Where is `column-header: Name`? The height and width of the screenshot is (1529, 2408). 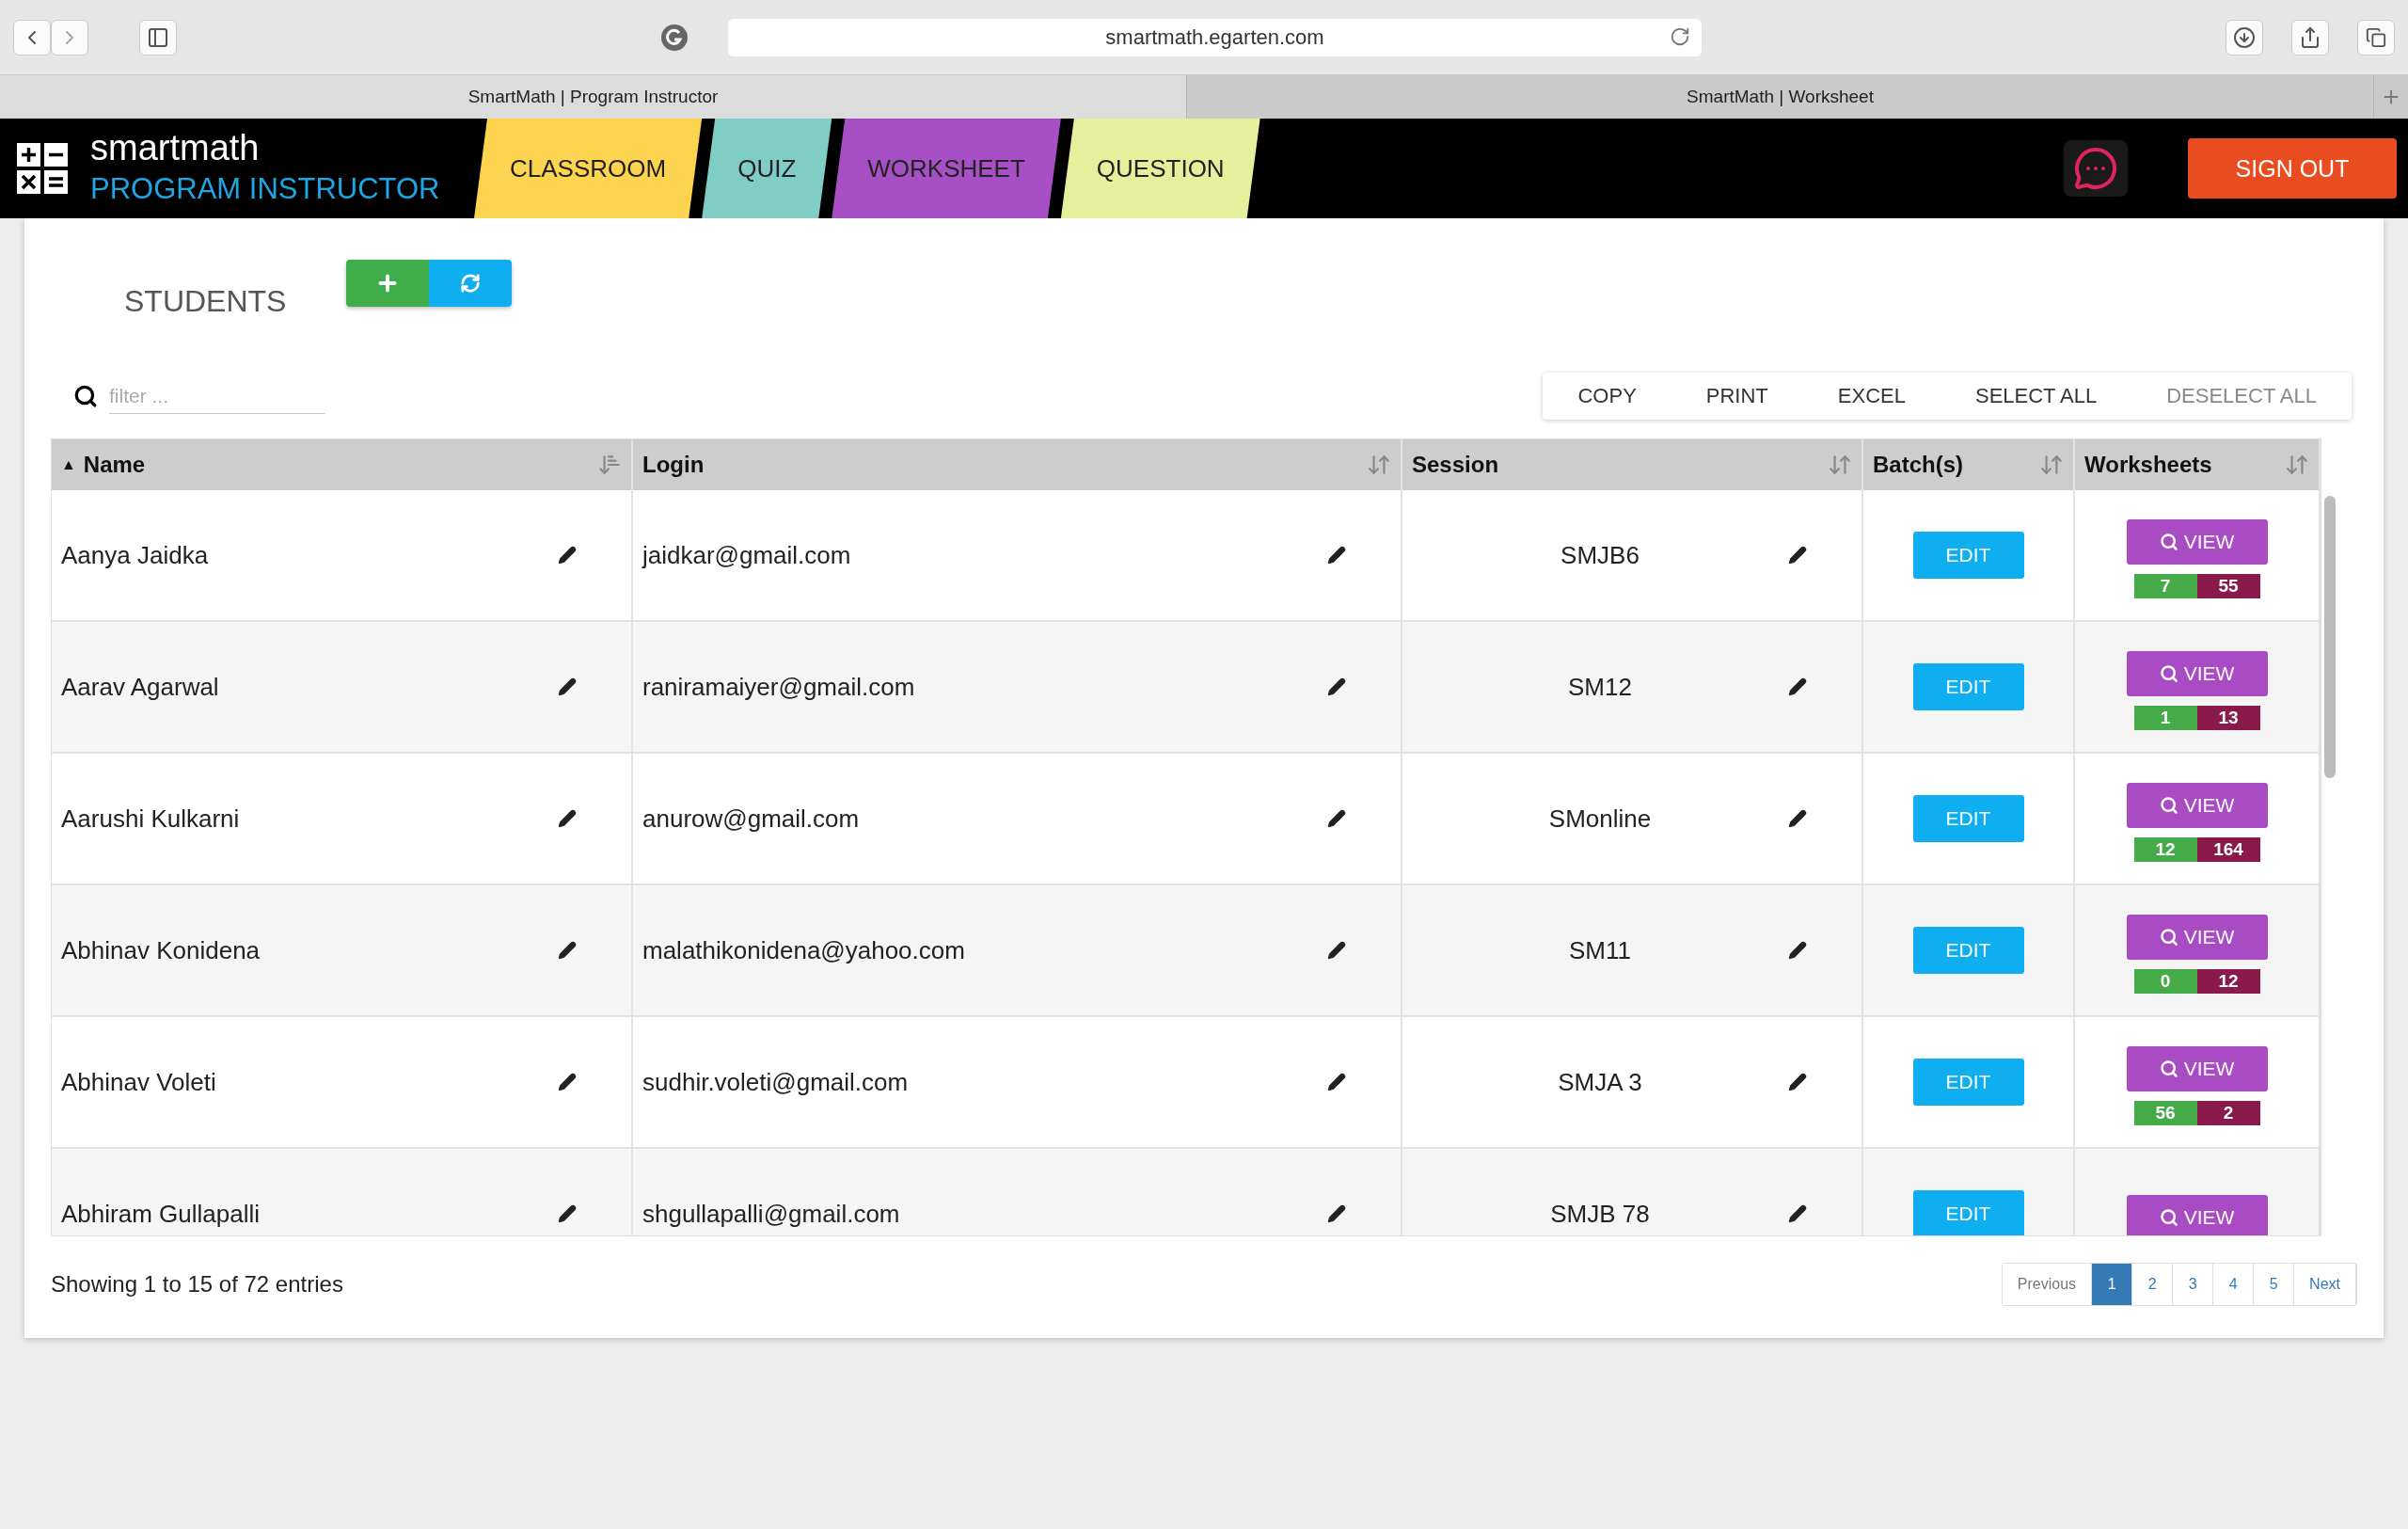
column-header: Name is located at coordinates (115, 465).